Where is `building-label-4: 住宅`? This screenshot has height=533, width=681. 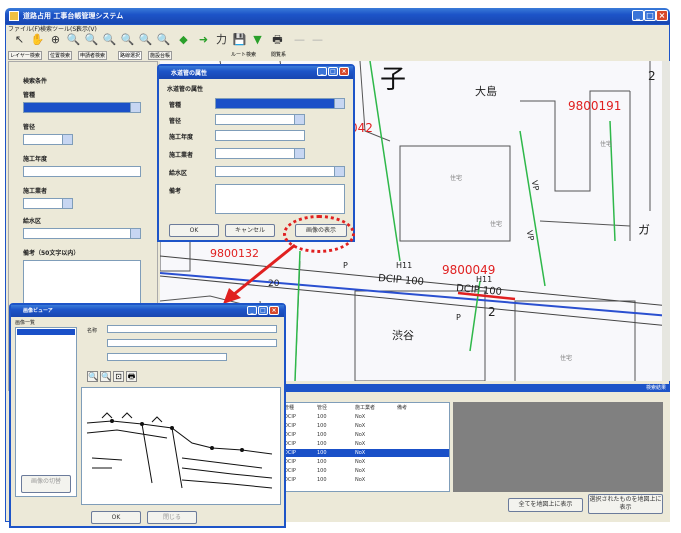 building-label-4: 住宅 is located at coordinates (496, 224).